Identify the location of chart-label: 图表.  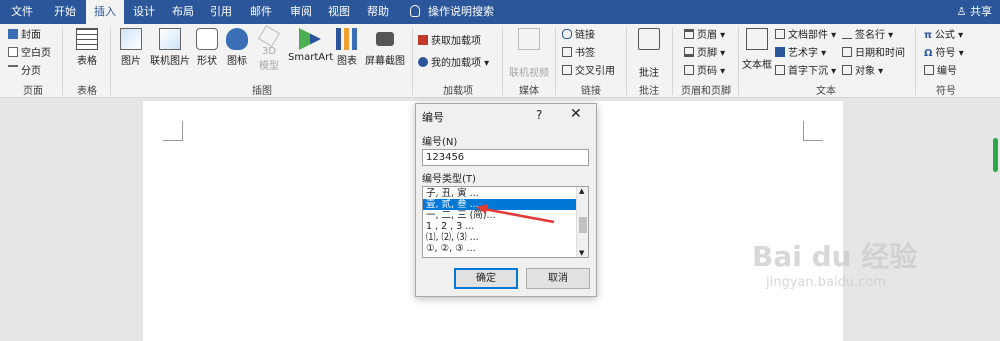
(347, 61).